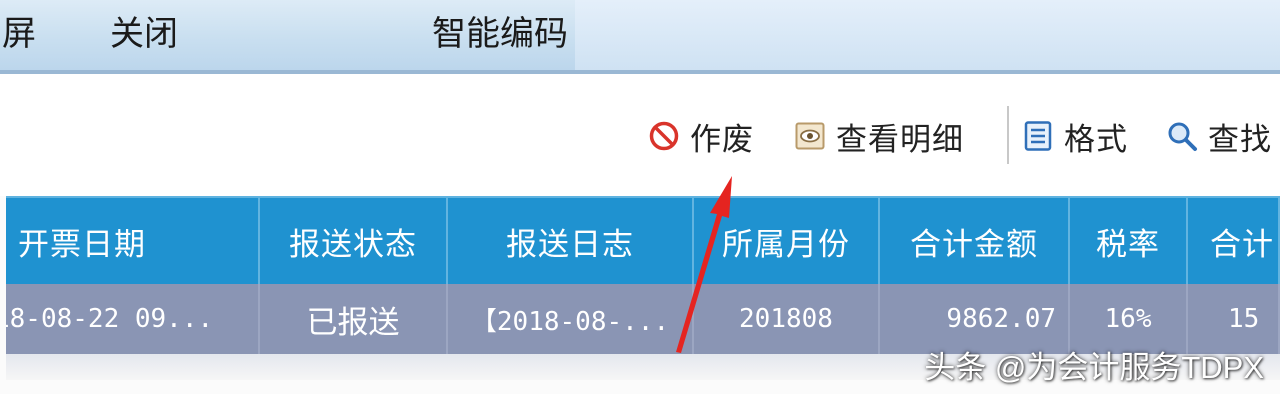 This screenshot has width=1280, height=394. I want to click on menu-item-screen: 屏, so click(19, 34).